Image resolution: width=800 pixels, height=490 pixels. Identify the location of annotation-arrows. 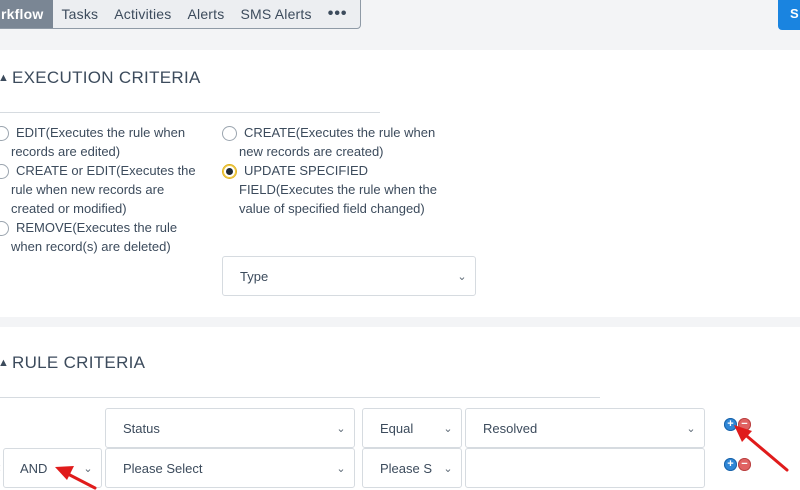
(422, 457).